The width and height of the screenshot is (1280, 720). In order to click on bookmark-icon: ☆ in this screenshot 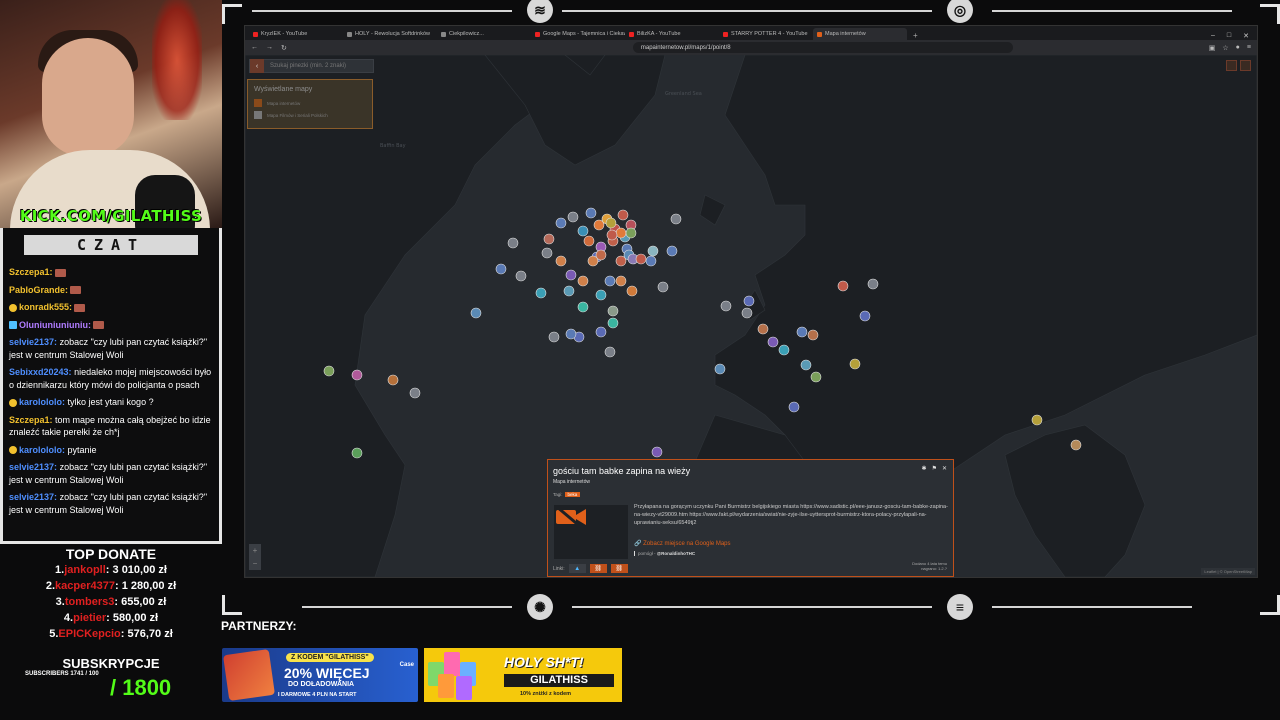, I will do `click(1225, 48)`.